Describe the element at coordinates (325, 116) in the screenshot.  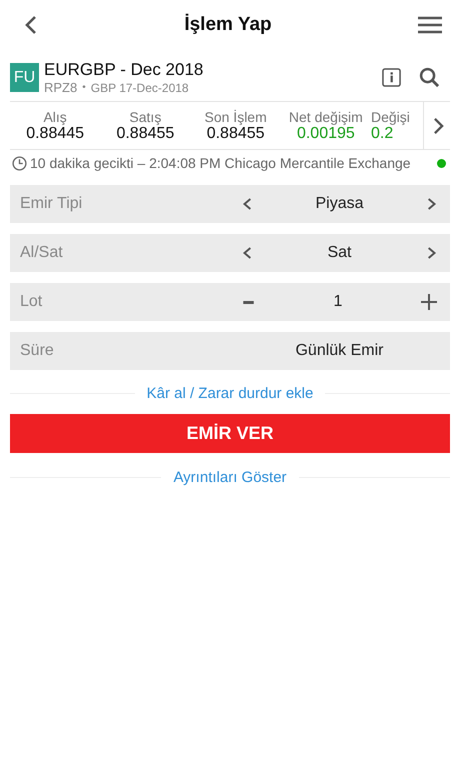
I see `quote-label: Net değişim` at that location.